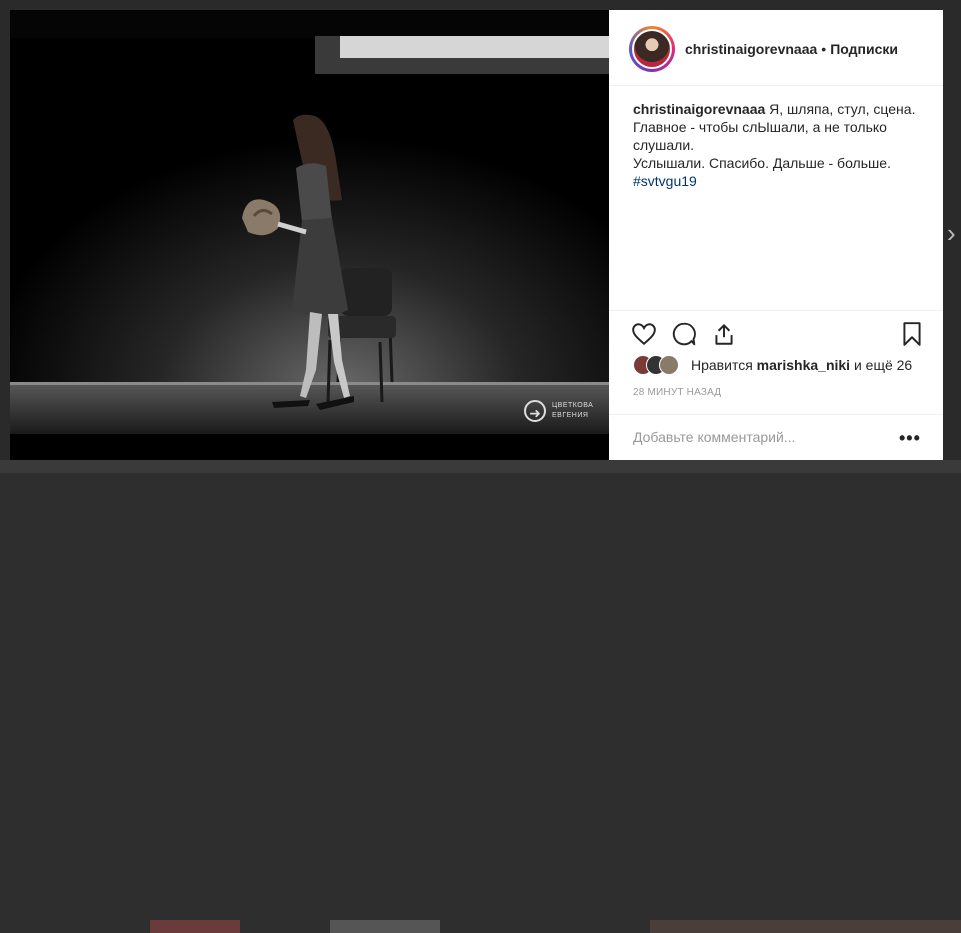 The width and height of the screenshot is (961, 933). I want to click on post-header-text: christinaigorevnaaa • Подписки, so click(791, 49).